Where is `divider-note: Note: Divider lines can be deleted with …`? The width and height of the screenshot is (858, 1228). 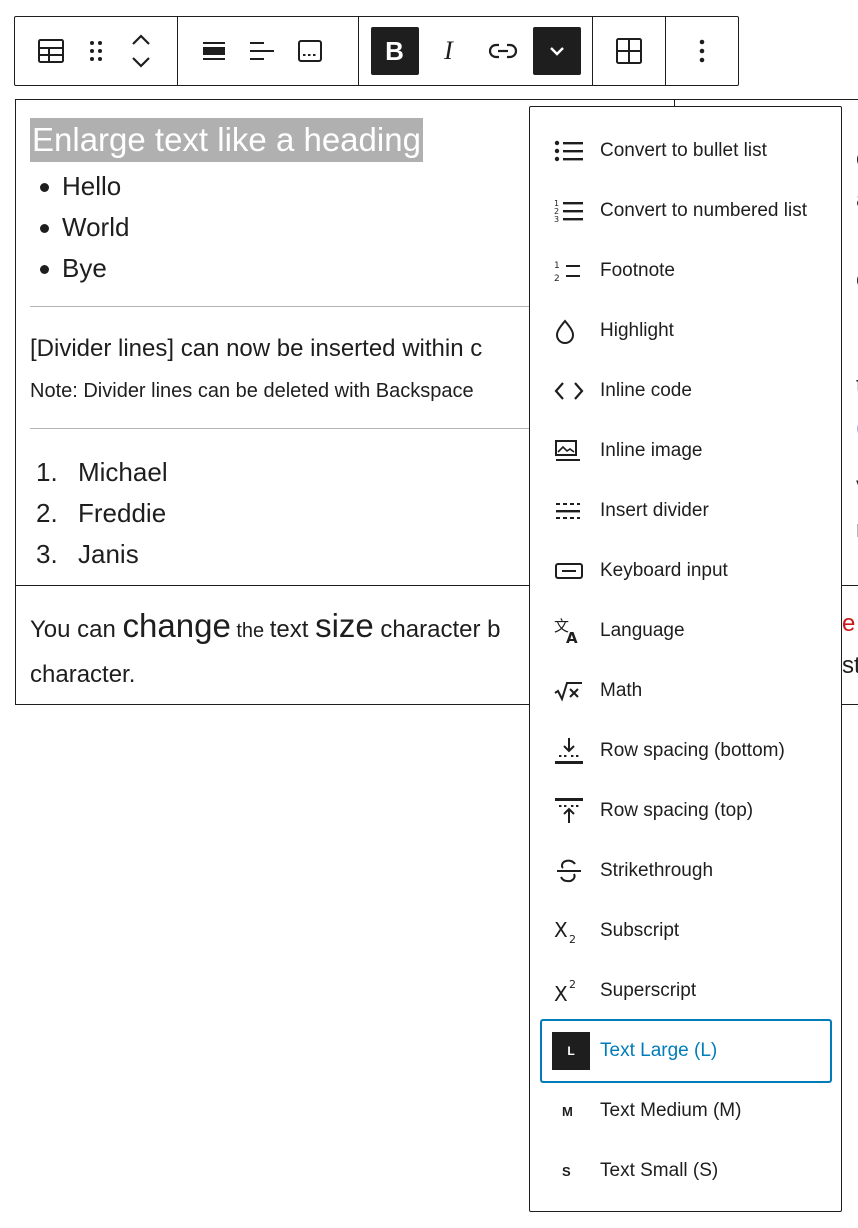 divider-note: Note: Divider lines can be deleted with … is located at coordinates (252, 391).